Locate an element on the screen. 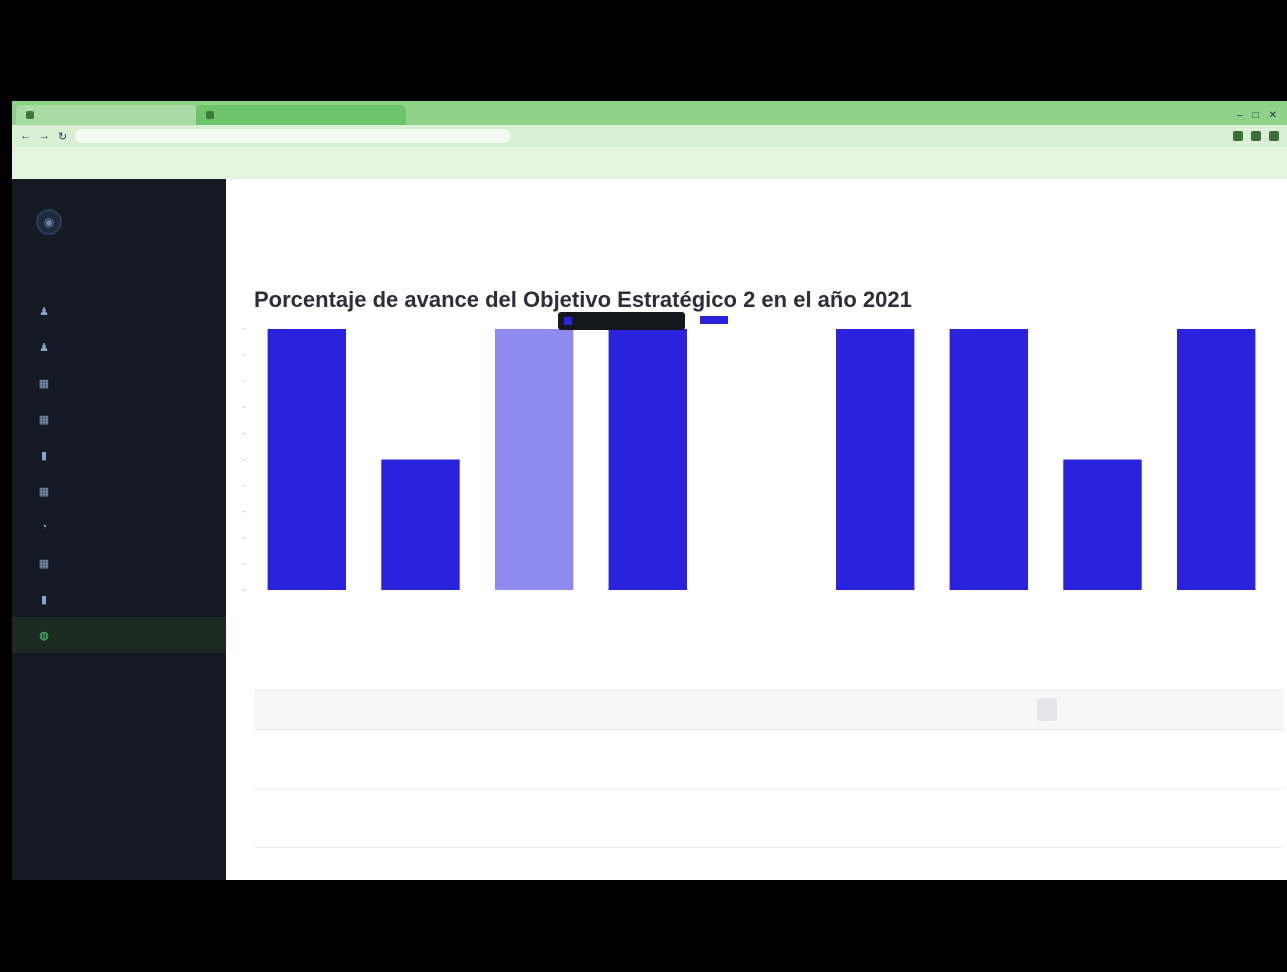  column-header is located at coordinates (1111, 709).